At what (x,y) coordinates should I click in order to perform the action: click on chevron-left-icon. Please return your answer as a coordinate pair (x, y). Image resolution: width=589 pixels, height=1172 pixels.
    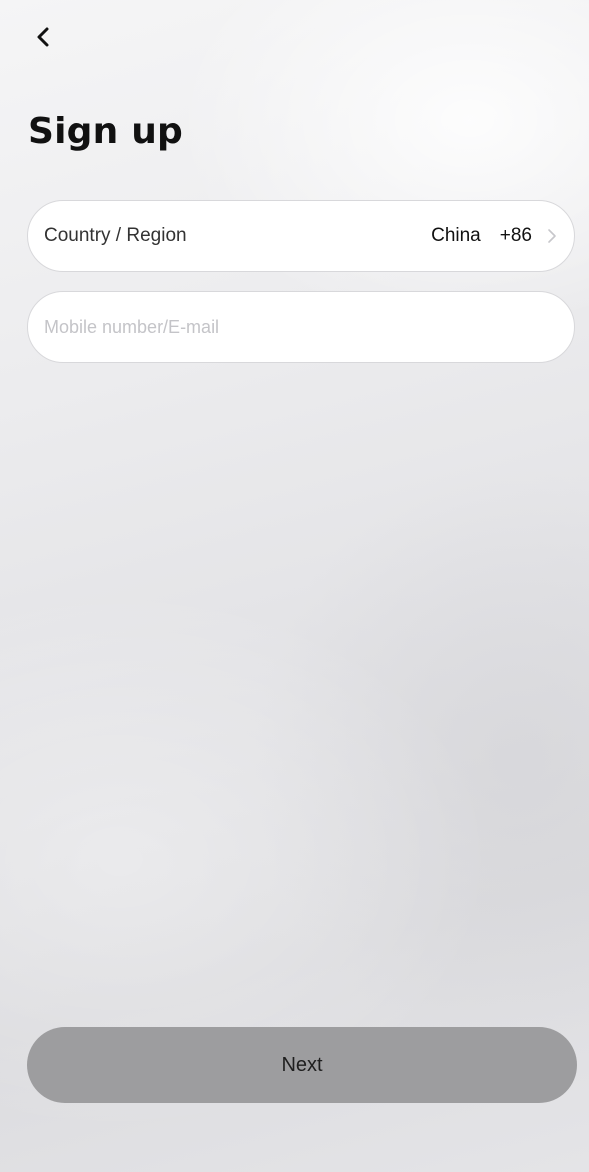
    Looking at the image, I should click on (43, 37).